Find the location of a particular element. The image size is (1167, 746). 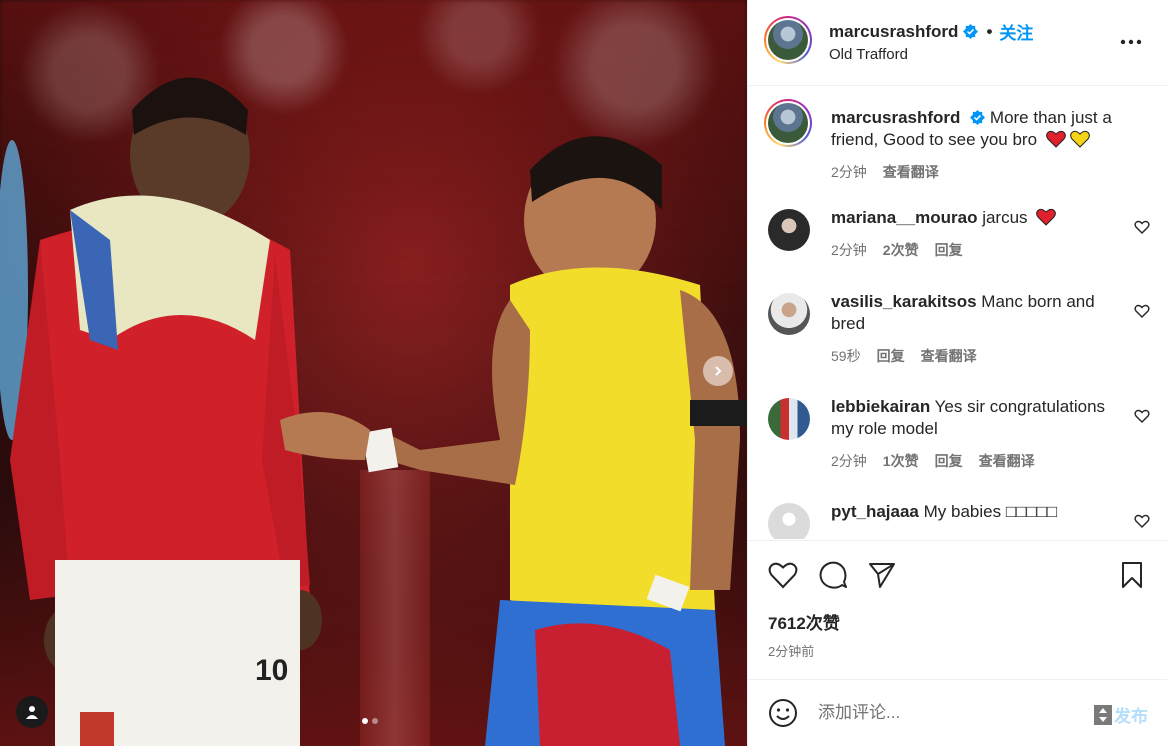

author-row: marcusrashford • 关注 is located at coordinates (931, 31).